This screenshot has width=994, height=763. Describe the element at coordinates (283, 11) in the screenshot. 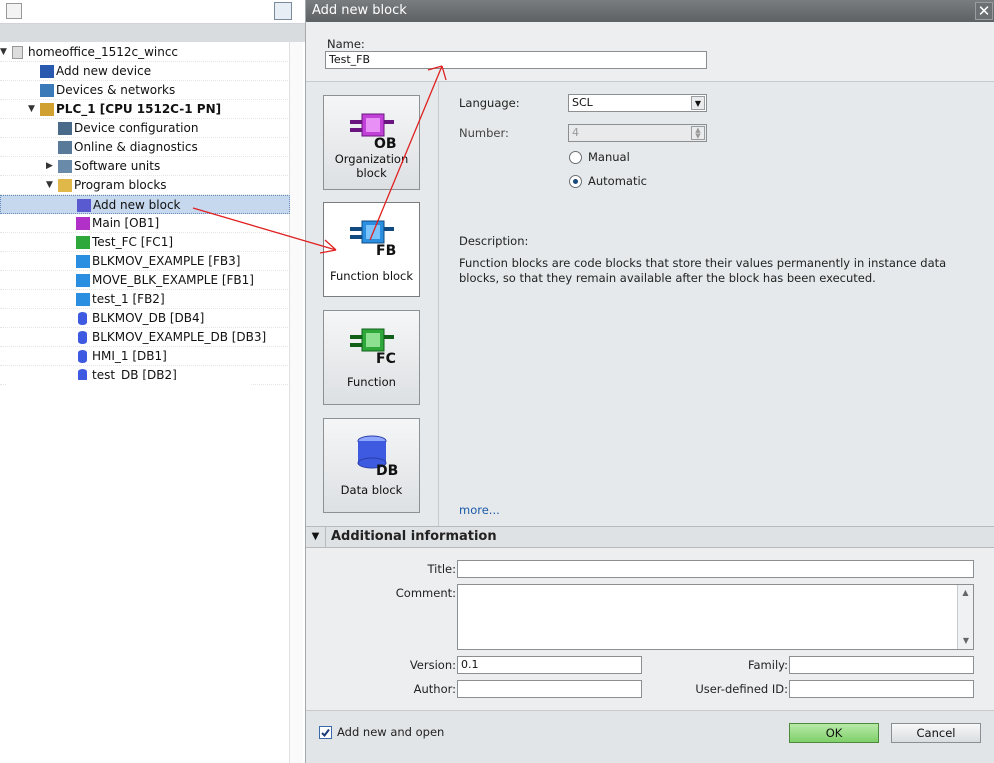

I see `tree-view-icon` at that location.